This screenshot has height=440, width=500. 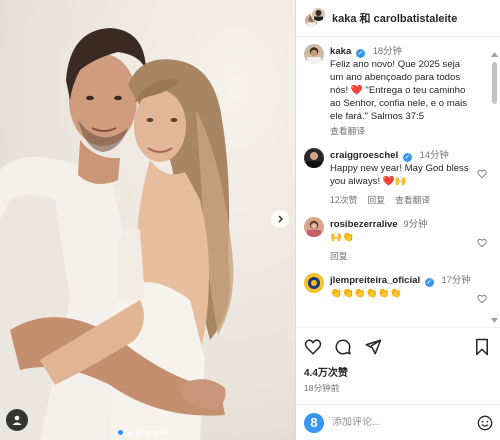 I want to click on comment-likes: 12次赞, so click(x=343, y=200).